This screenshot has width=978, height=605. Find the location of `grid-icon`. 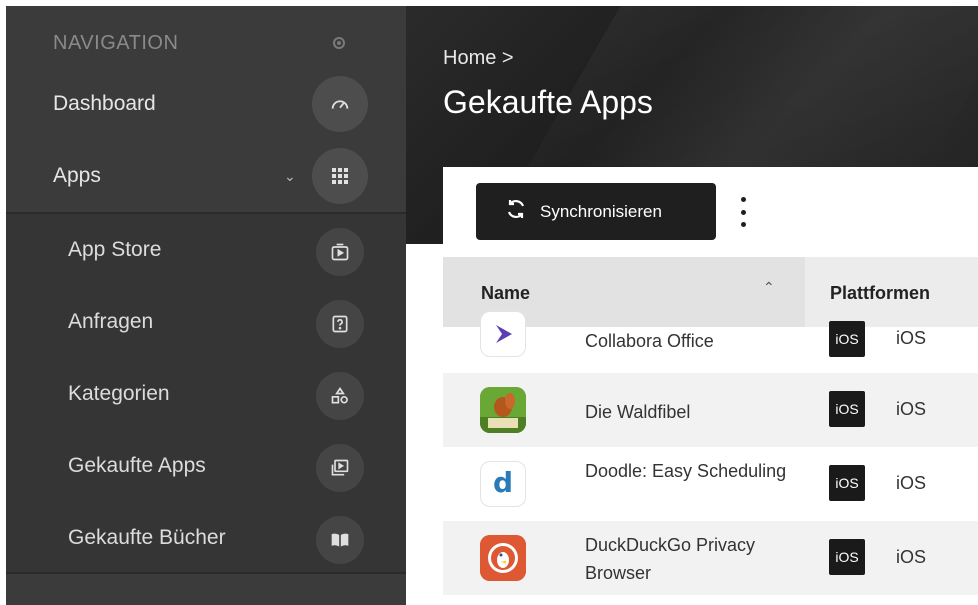

grid-icon is located at coordinates (340, 176).